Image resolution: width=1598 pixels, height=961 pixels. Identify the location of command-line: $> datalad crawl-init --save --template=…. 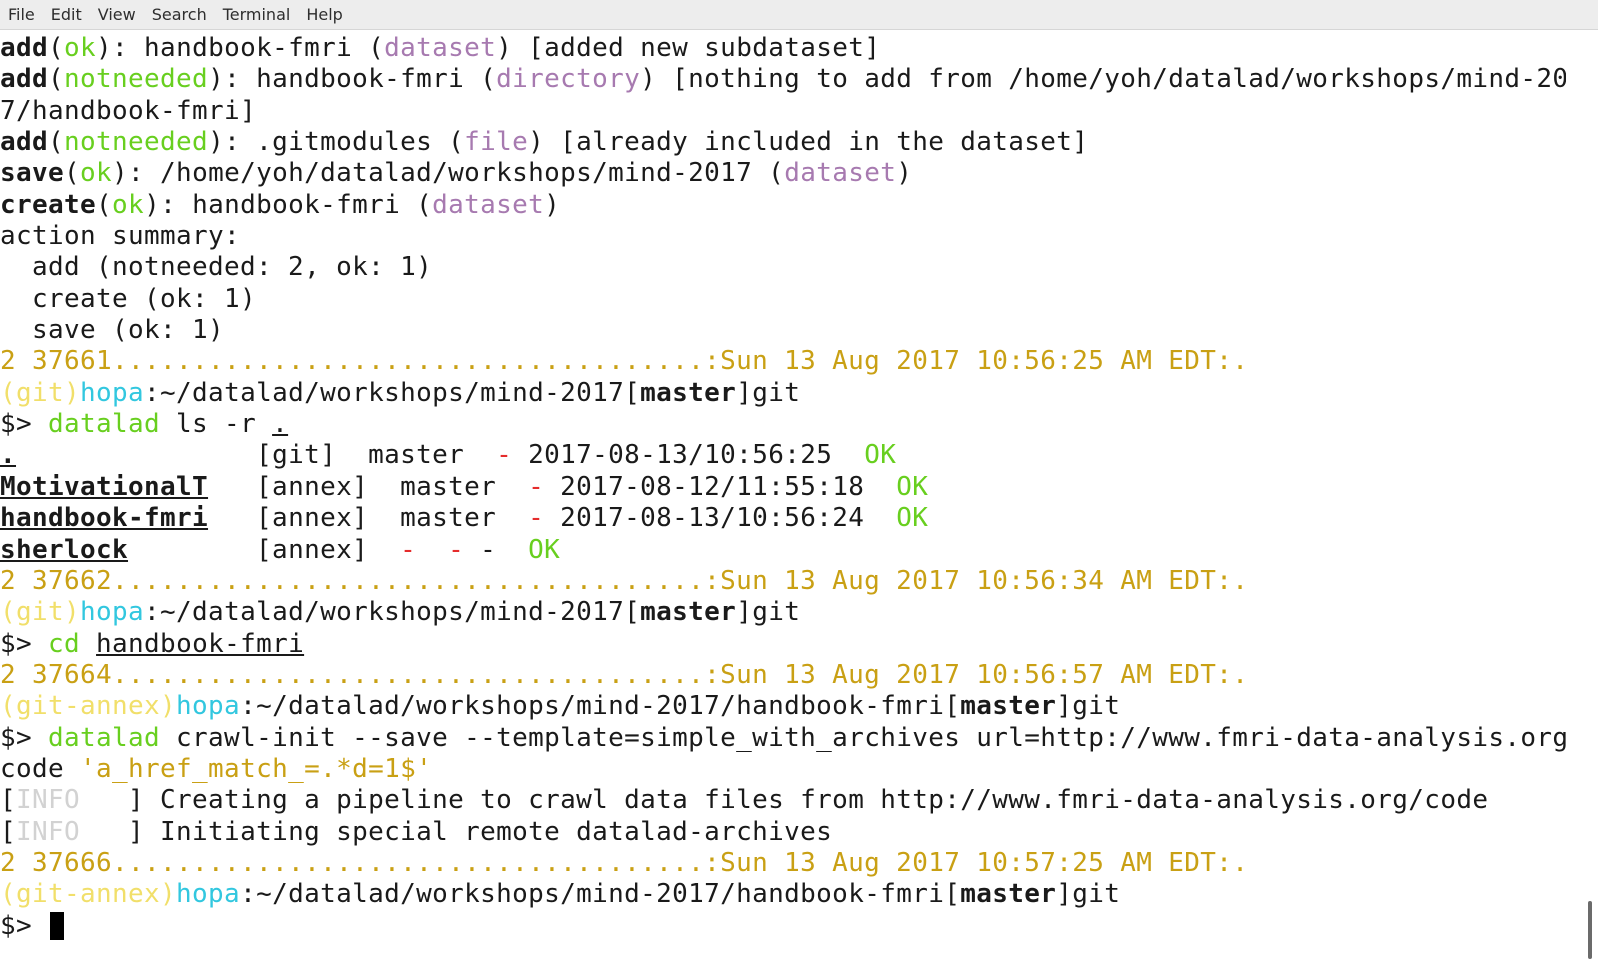
(783, 738).